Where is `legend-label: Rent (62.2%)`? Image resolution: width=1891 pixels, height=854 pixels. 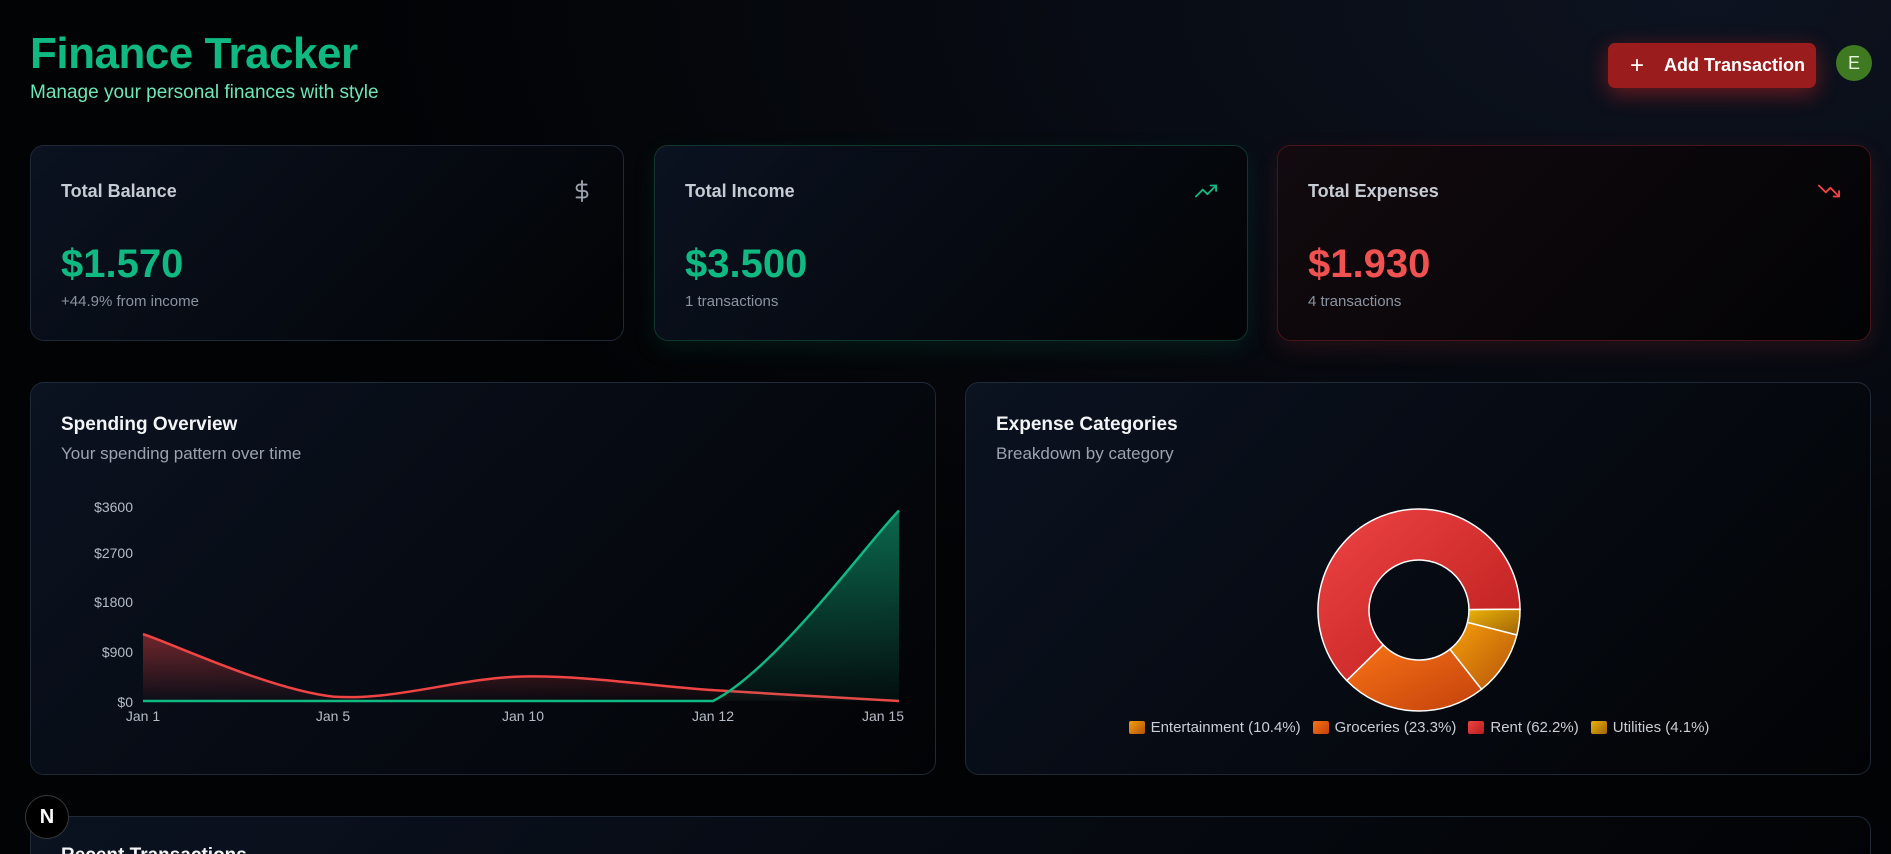 legend-label: Rent (62.2%) is located at coordinates (1534, 727).